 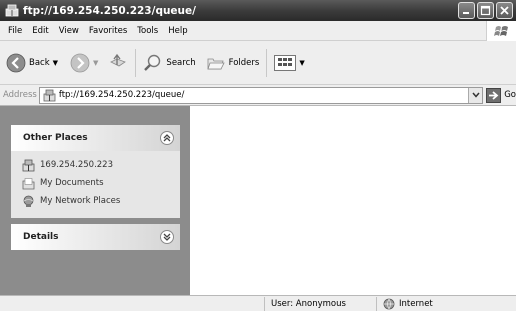 I want to click on maximize-icon, so click(x=485, y=10).